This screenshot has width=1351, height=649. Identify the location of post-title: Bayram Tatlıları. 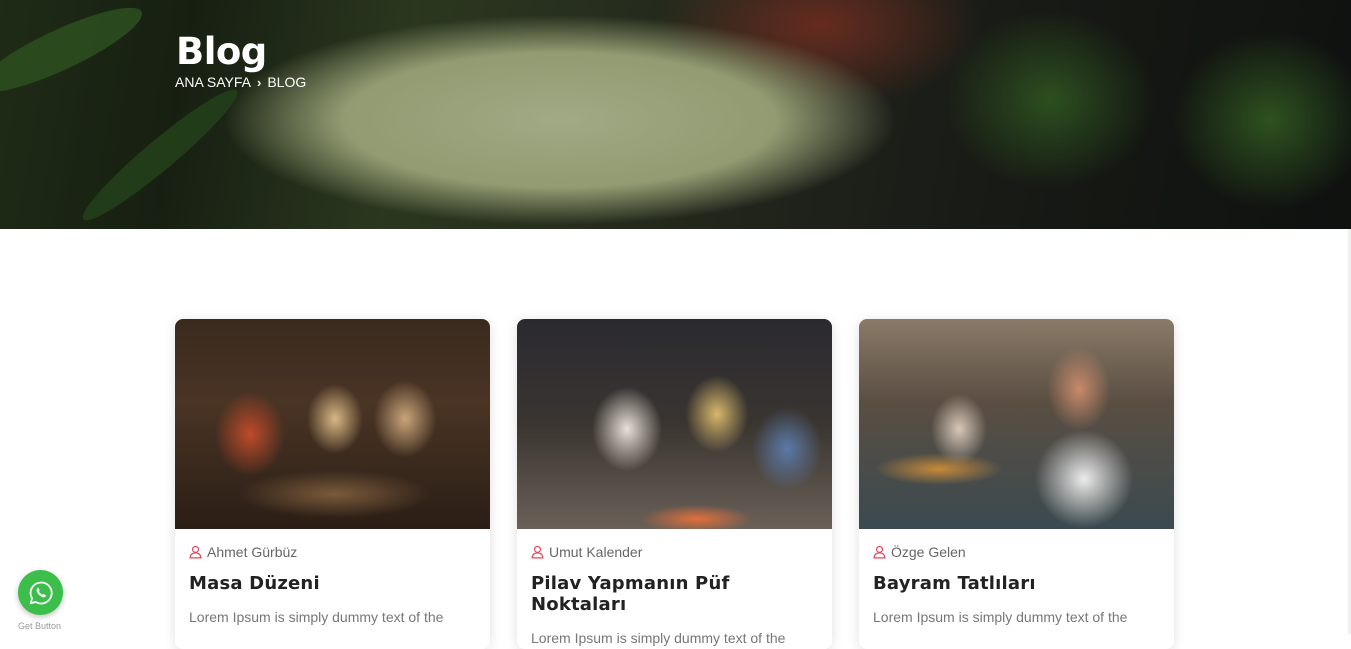
(1016, 583).